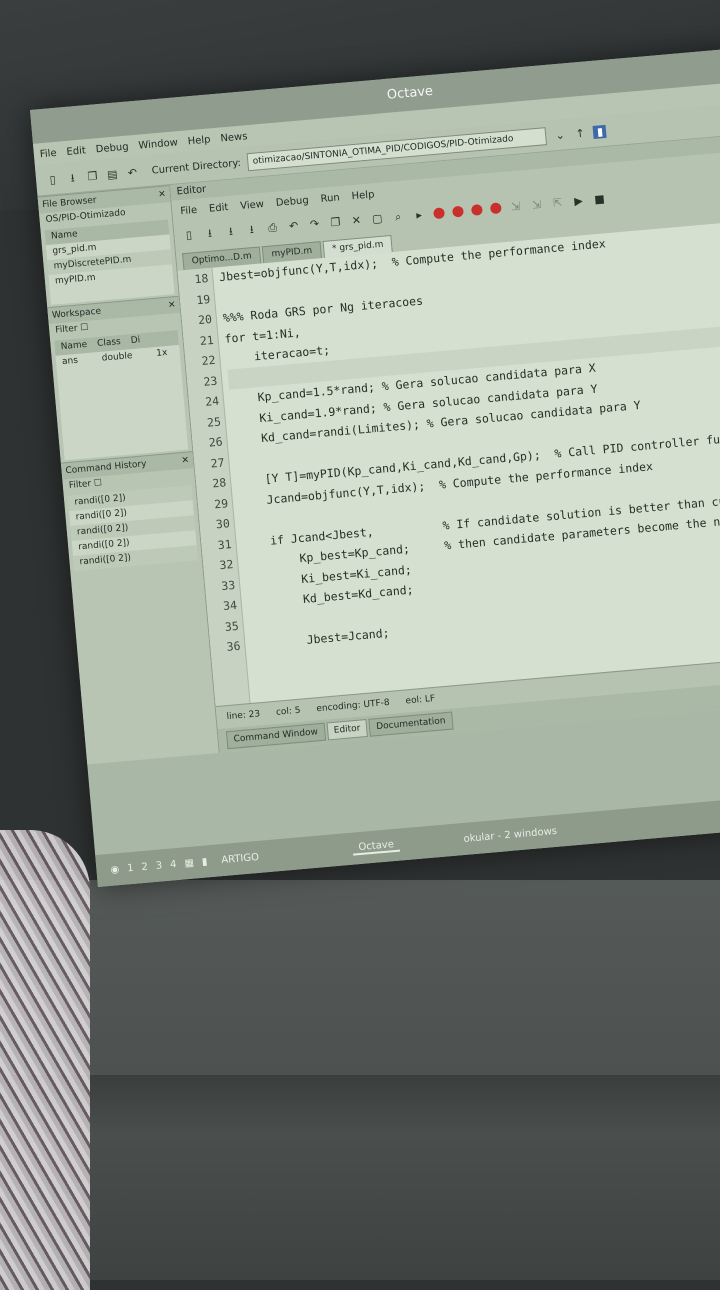 The width and height of the screenshot is (720, 1290). Describe the element at coordinates (221, 503) in the screenshot. I see `line-number: 29` at that location.